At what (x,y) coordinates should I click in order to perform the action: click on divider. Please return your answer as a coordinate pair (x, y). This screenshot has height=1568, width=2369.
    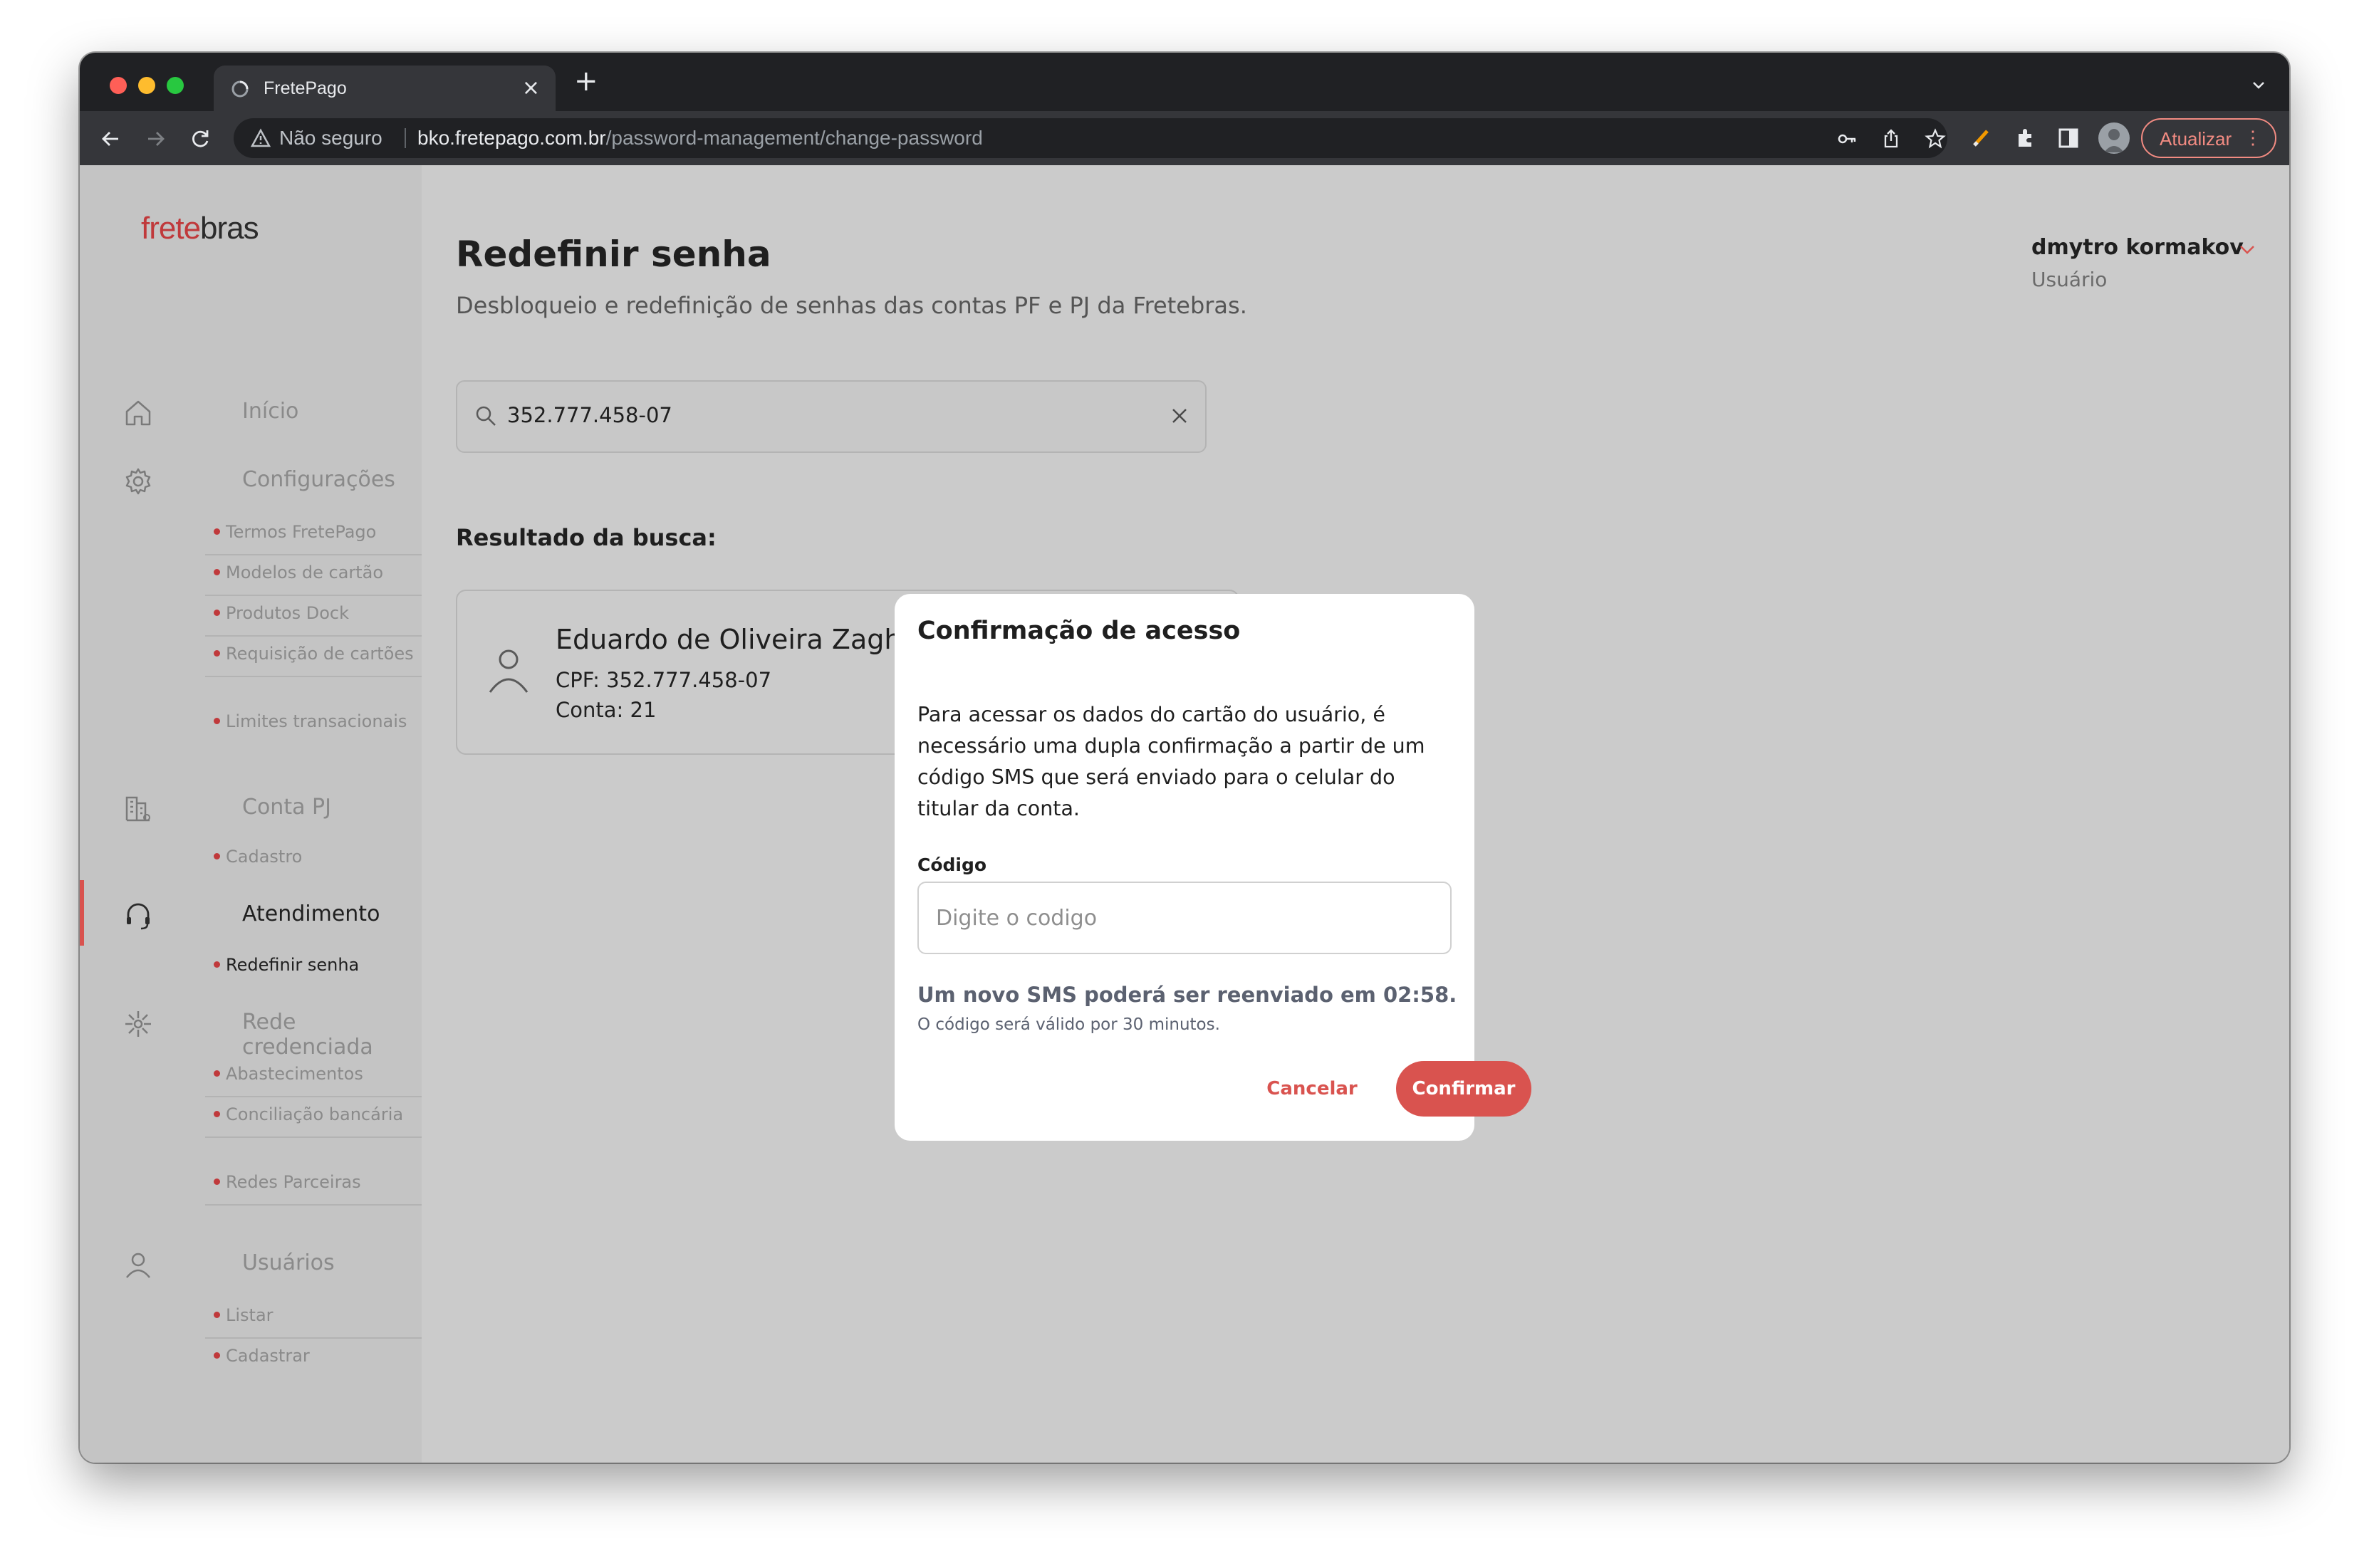
    Looking at the image, I should click on (405, 138).